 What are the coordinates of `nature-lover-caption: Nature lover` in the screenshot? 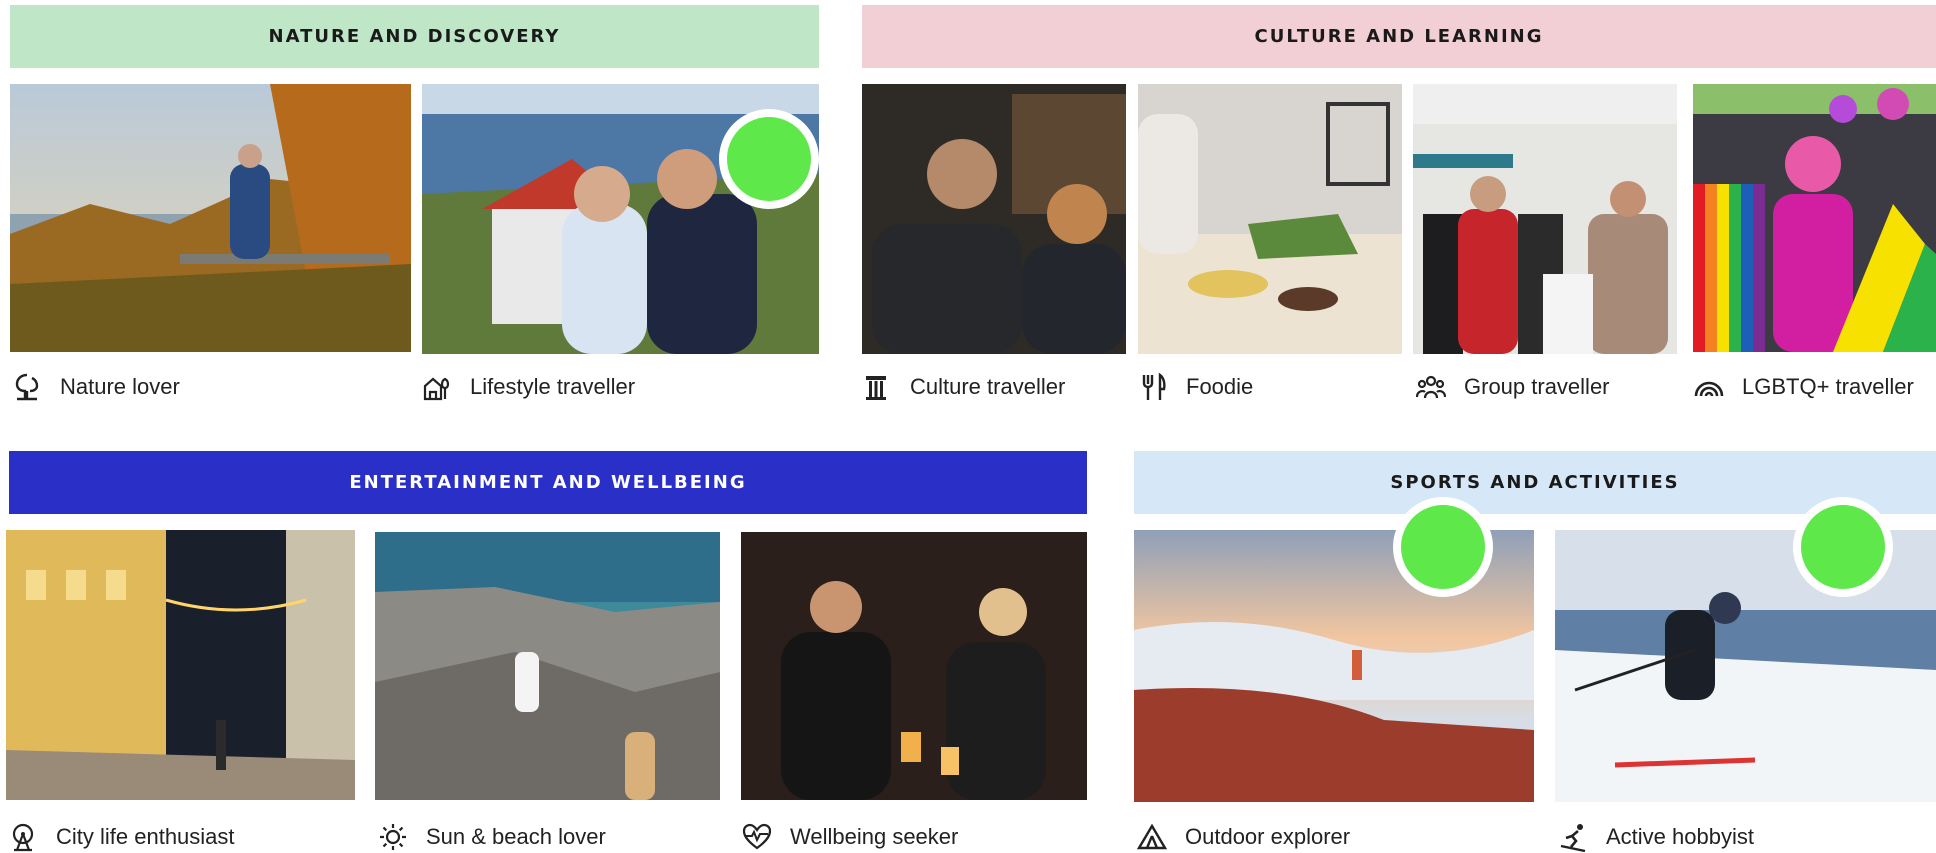 It's located at (96, 387).